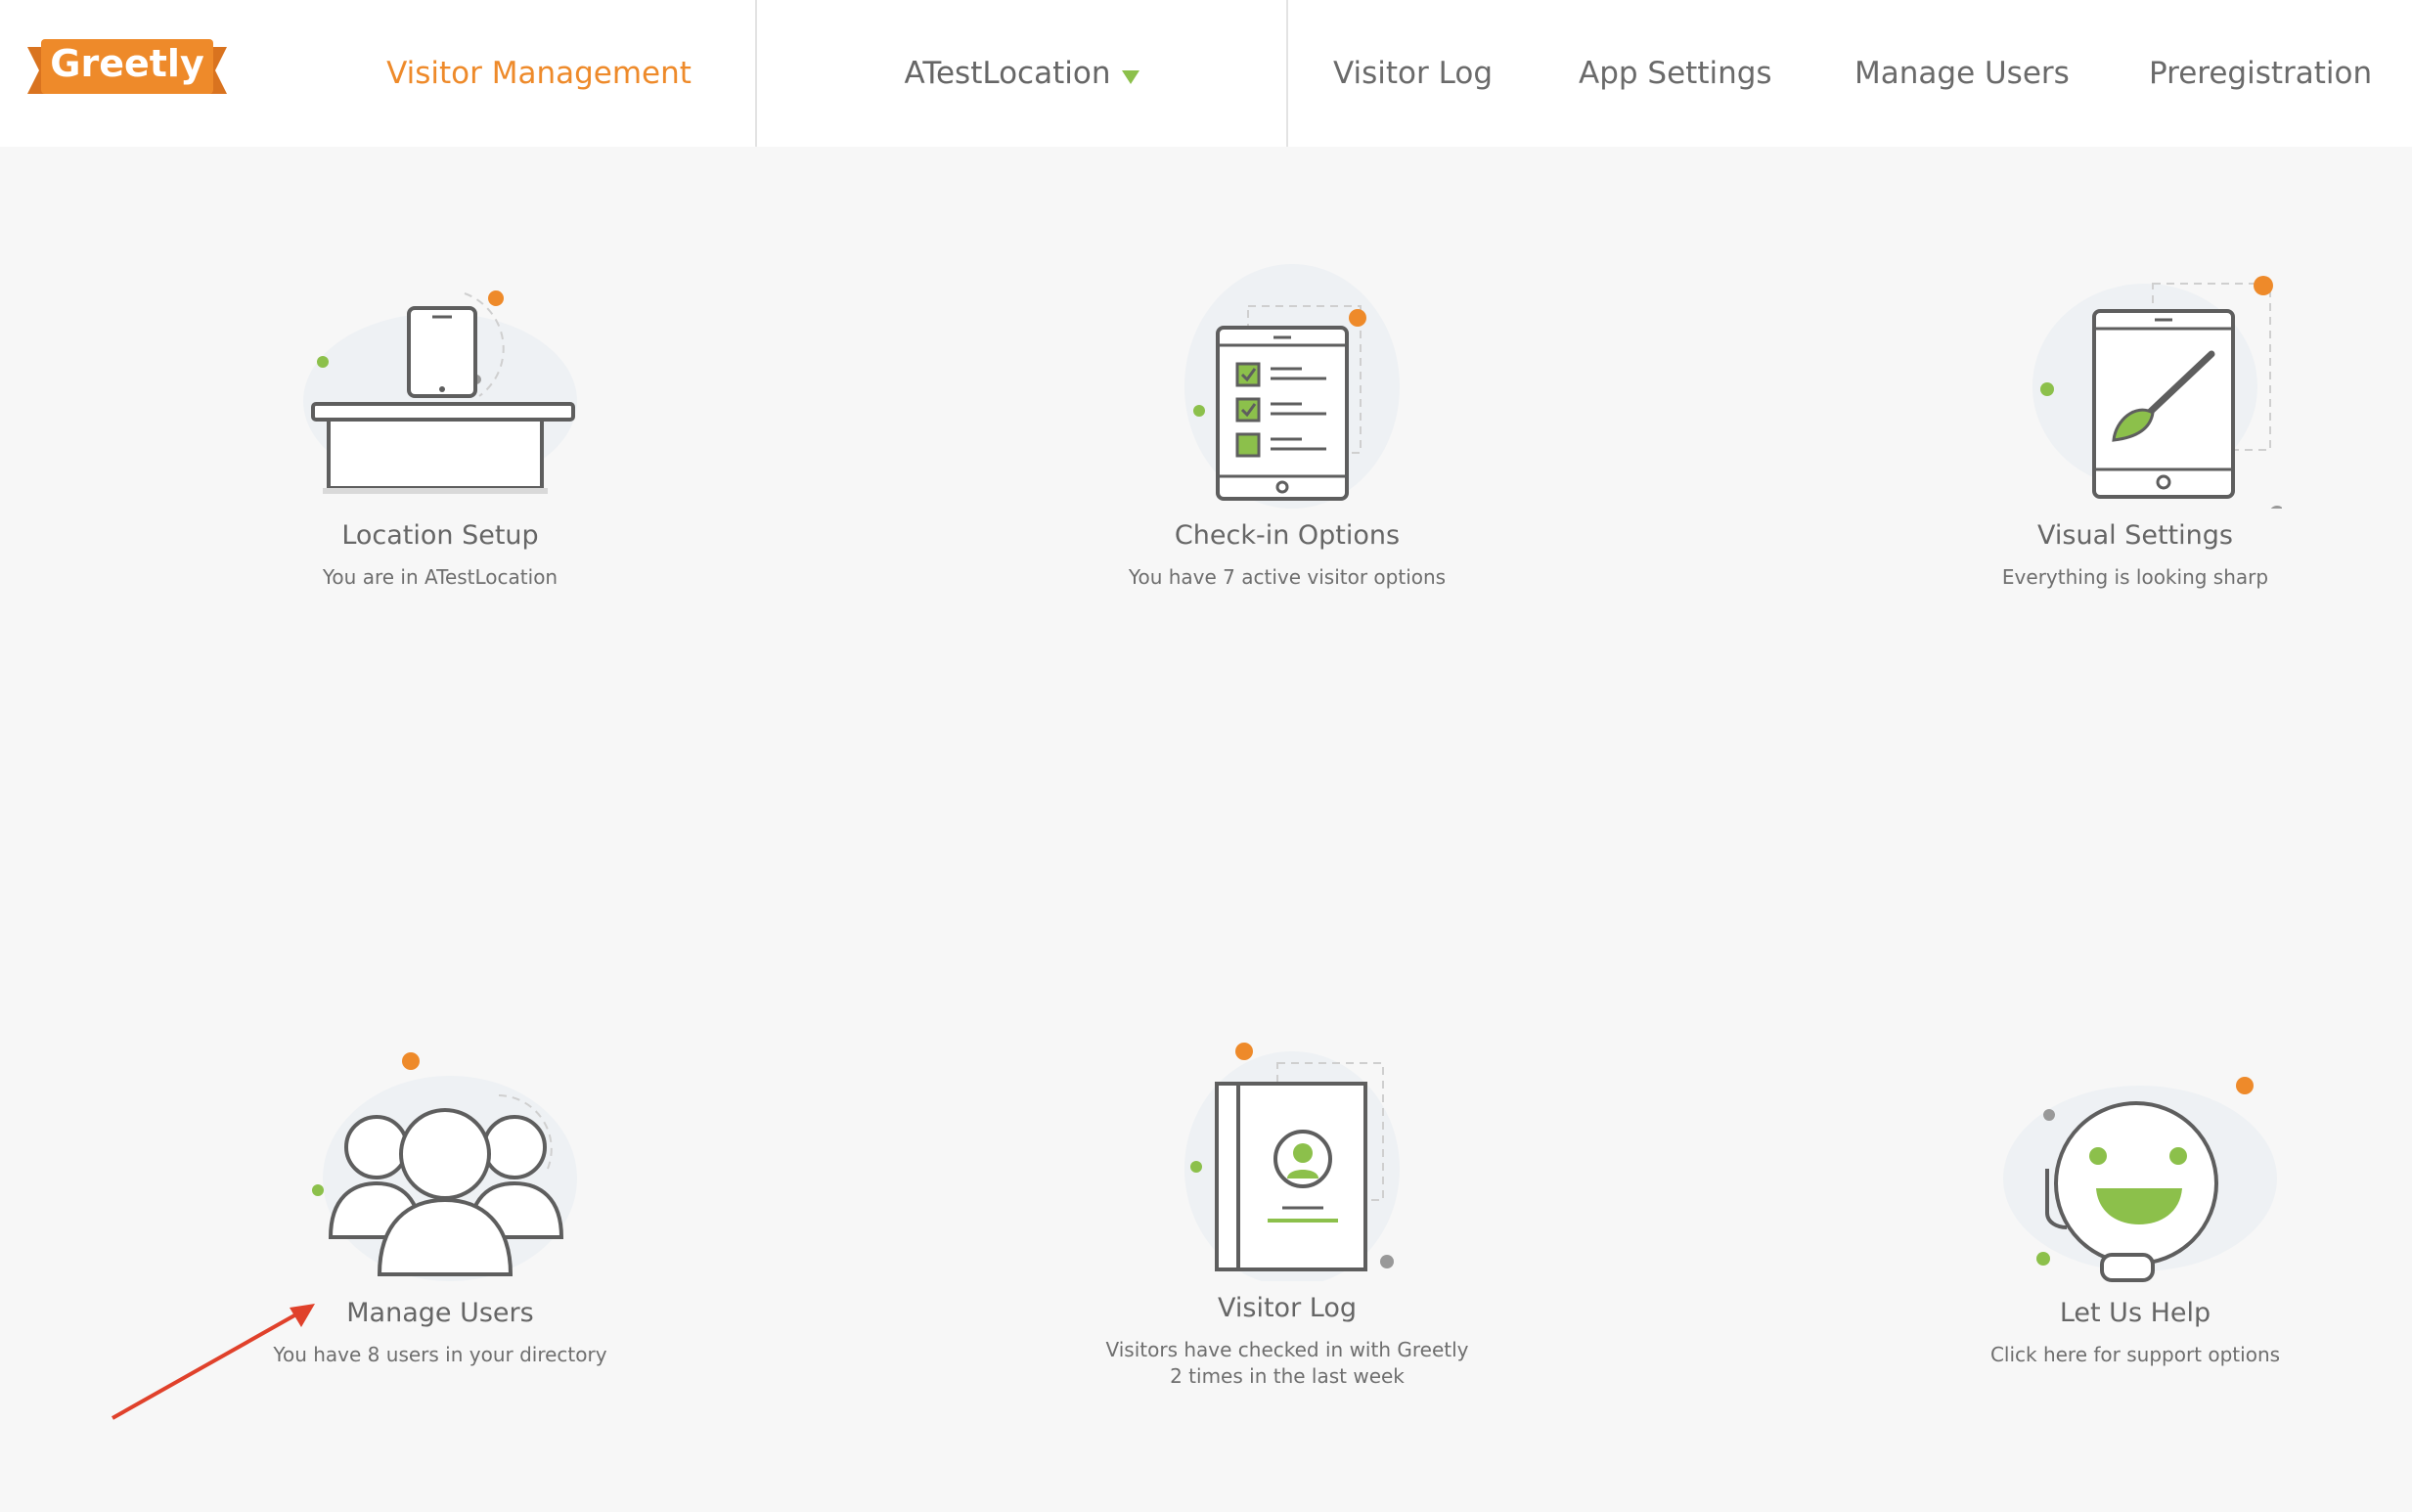 This screenshot has height=1512, width=2412. What do you see at coordinates (1292, 1162) in the screenshot?
I see `visitor-book-icon` at bounding box center [1292, 1162].